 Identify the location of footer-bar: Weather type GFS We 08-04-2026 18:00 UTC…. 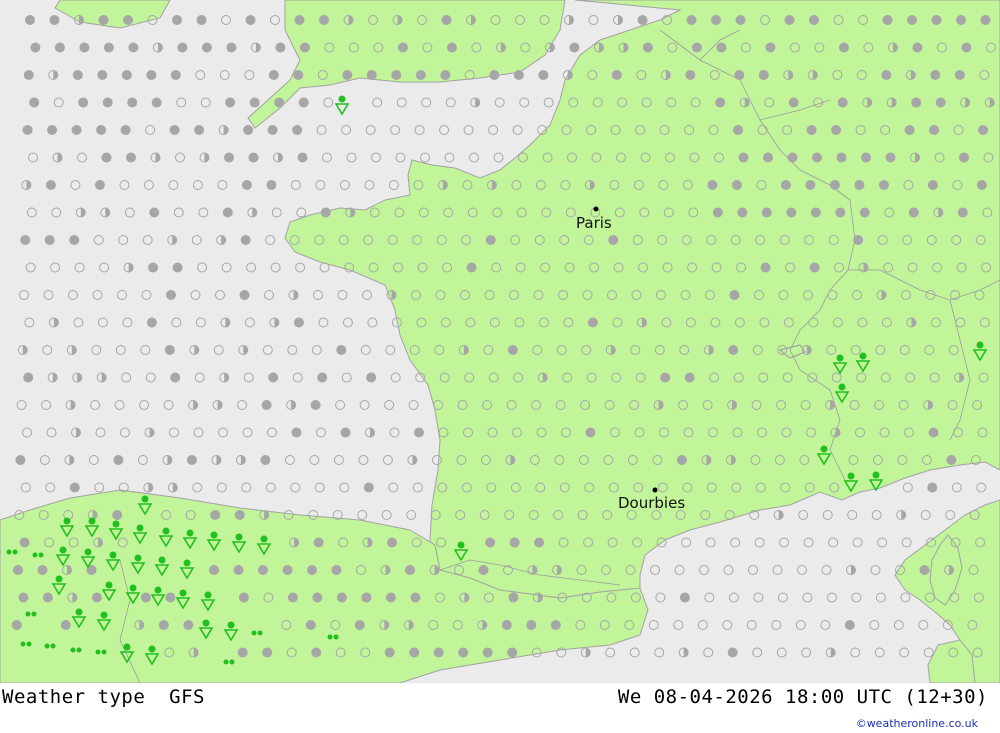
(500, 708).